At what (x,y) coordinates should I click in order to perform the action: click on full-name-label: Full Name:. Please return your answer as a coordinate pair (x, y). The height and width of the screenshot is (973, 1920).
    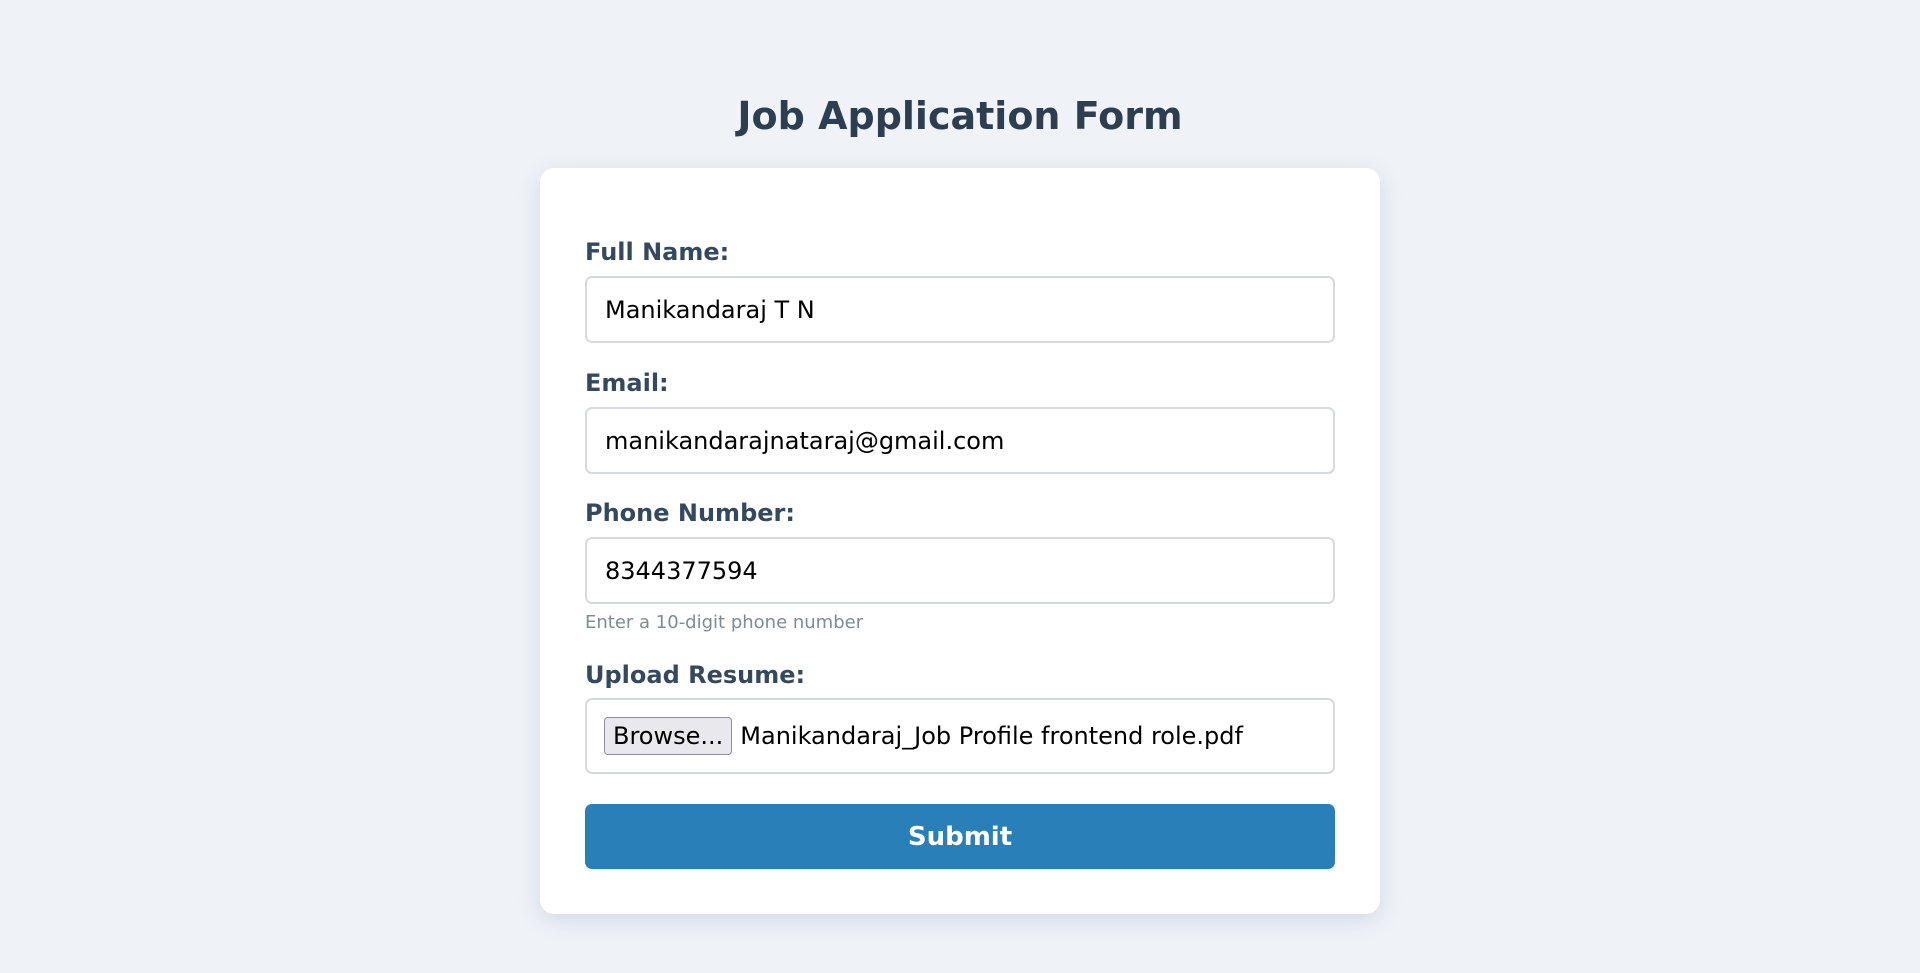
    Looking at the image, I should click on (657, 252).